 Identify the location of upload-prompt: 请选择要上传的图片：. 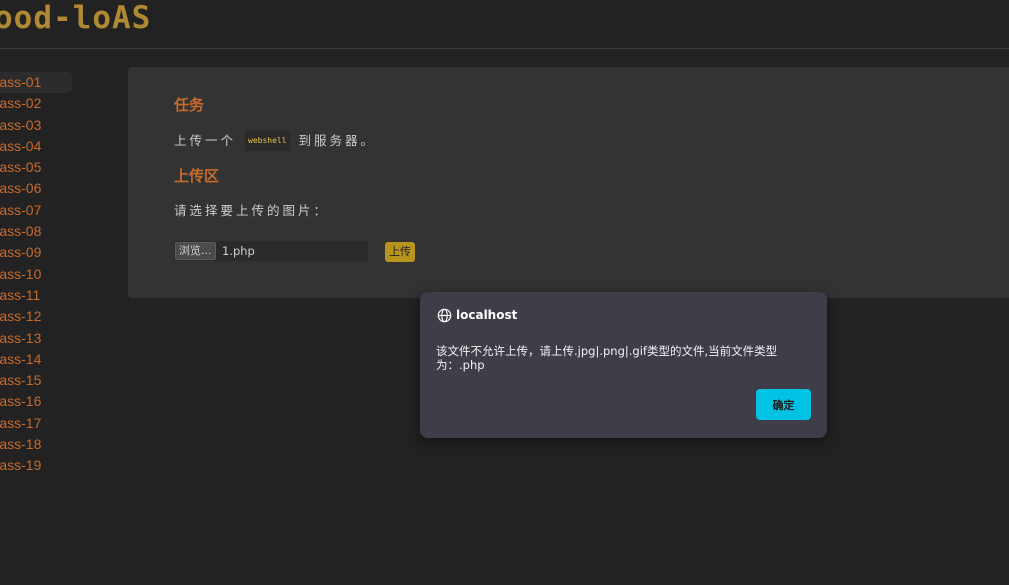
(252, 210).